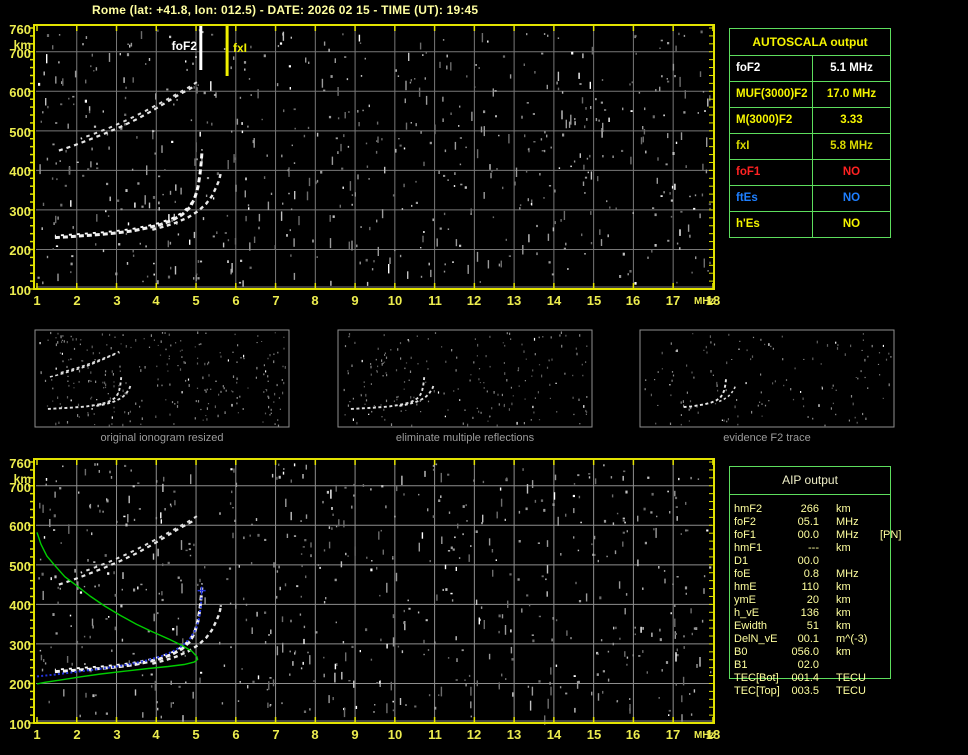 The width and height of the screenshot is (968, 755). Describe the element at coordinates (816, 587) in the screenshot. I see `aip-row: hmE 110 km` at that location.